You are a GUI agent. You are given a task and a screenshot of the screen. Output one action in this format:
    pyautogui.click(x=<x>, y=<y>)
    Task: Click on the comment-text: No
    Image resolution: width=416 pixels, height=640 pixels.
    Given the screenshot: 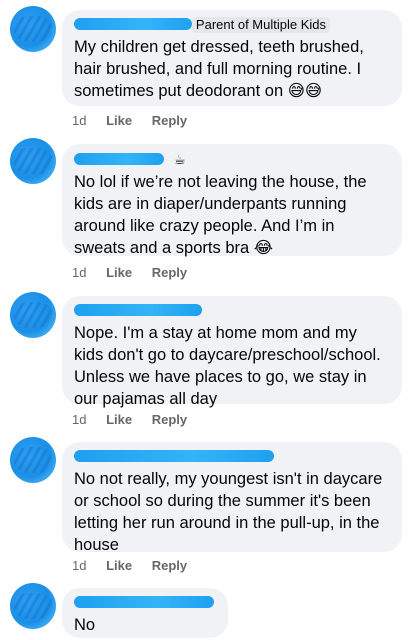 What is the action you would take?
    pyautogui.click(x=85, y=625)
    